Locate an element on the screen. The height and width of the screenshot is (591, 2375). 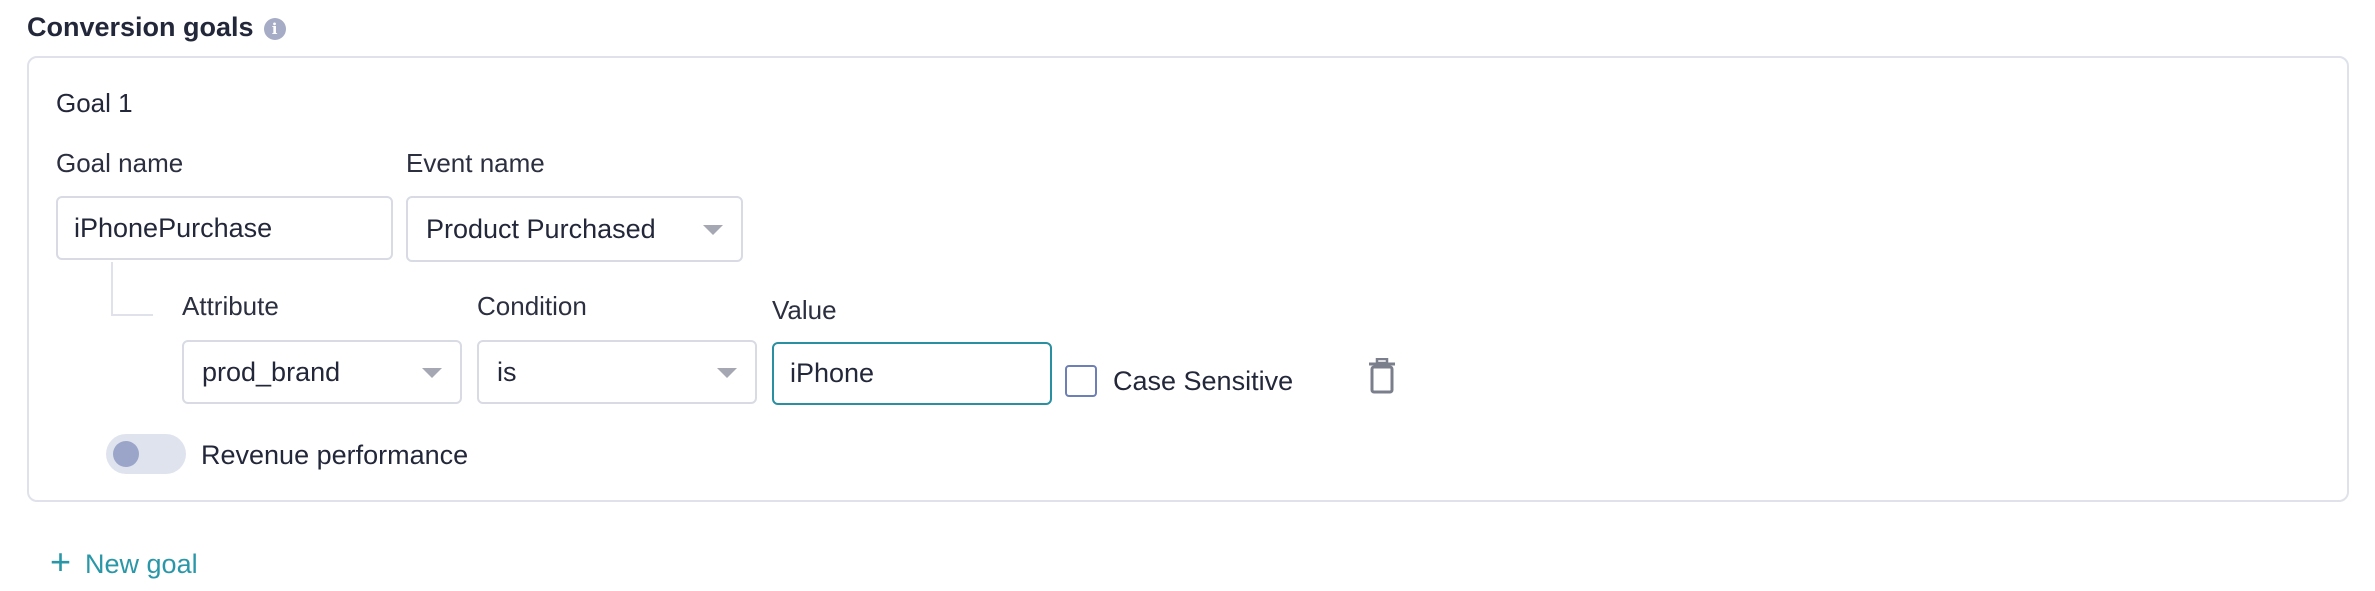
section-title: Conversion goals i is located at coordinates (156, 27).